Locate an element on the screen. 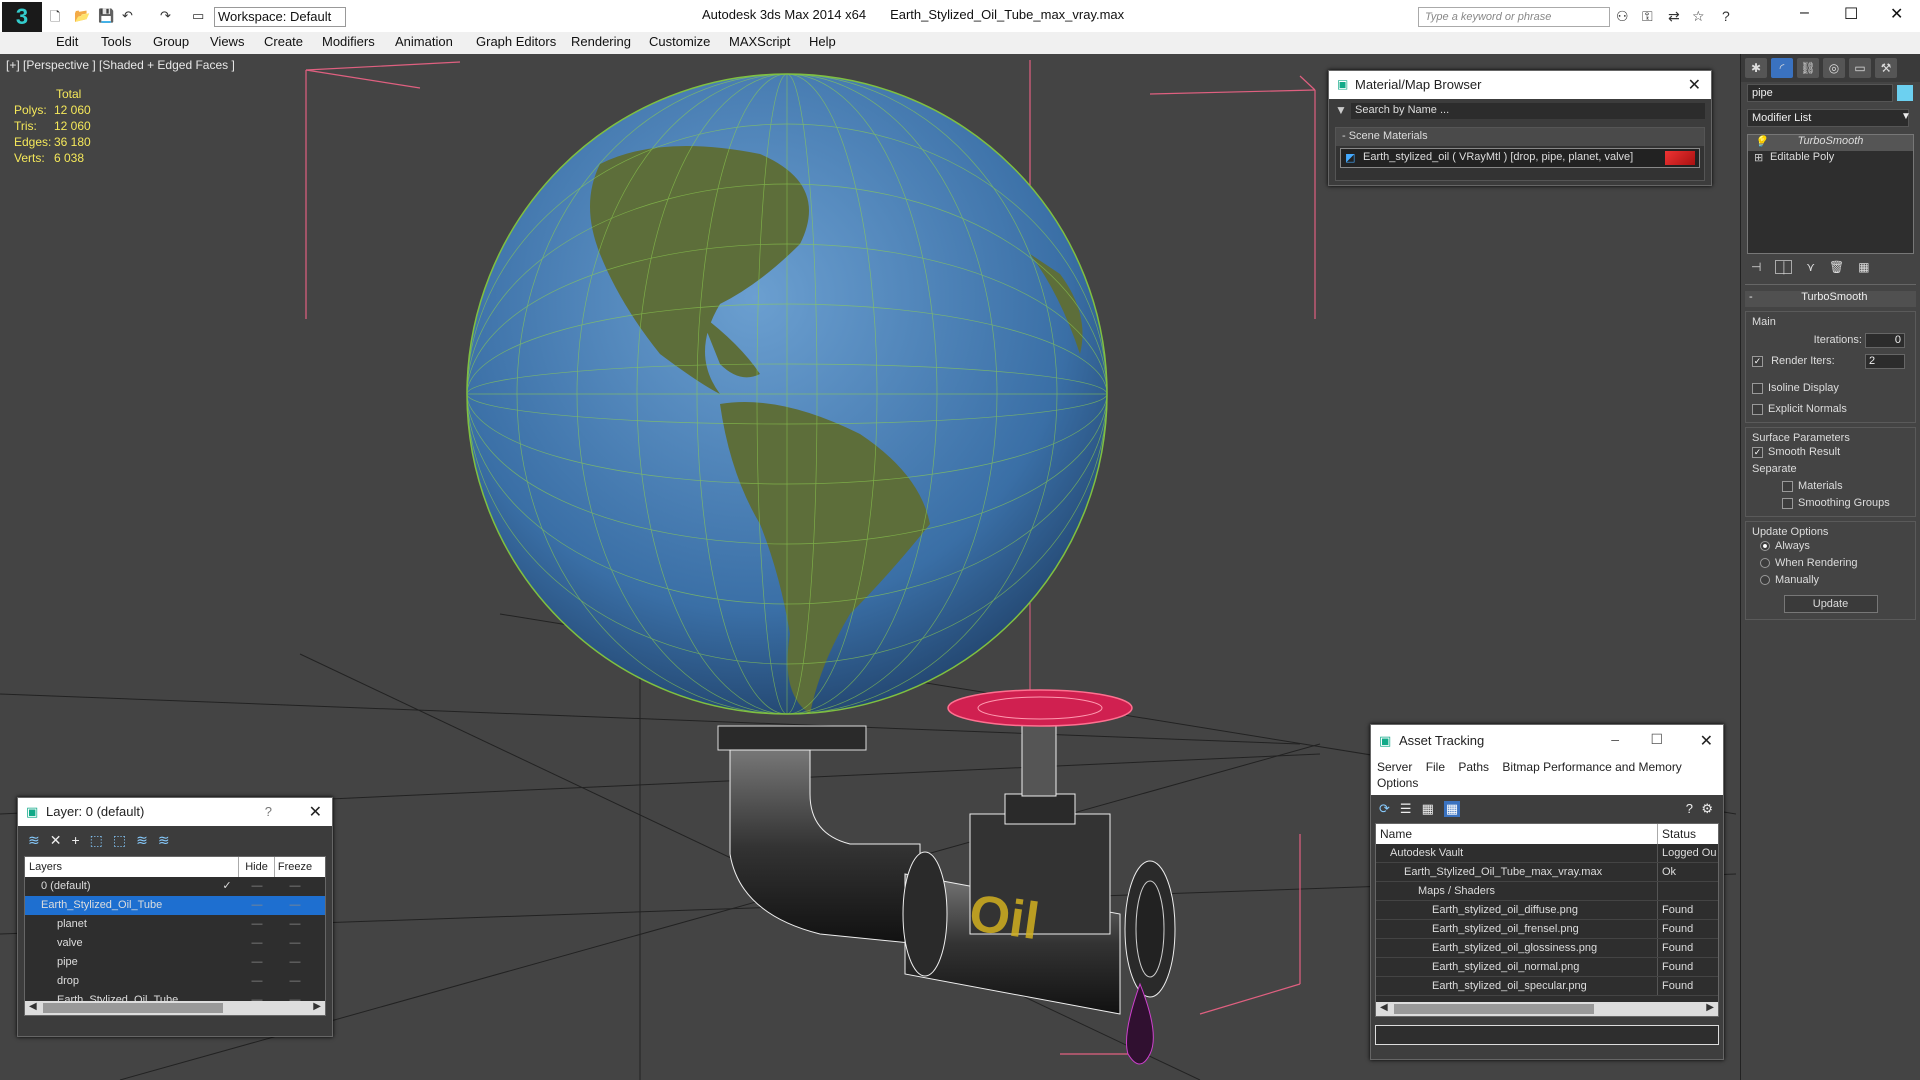  menu-group: Group is located at coordinates (171, 41).